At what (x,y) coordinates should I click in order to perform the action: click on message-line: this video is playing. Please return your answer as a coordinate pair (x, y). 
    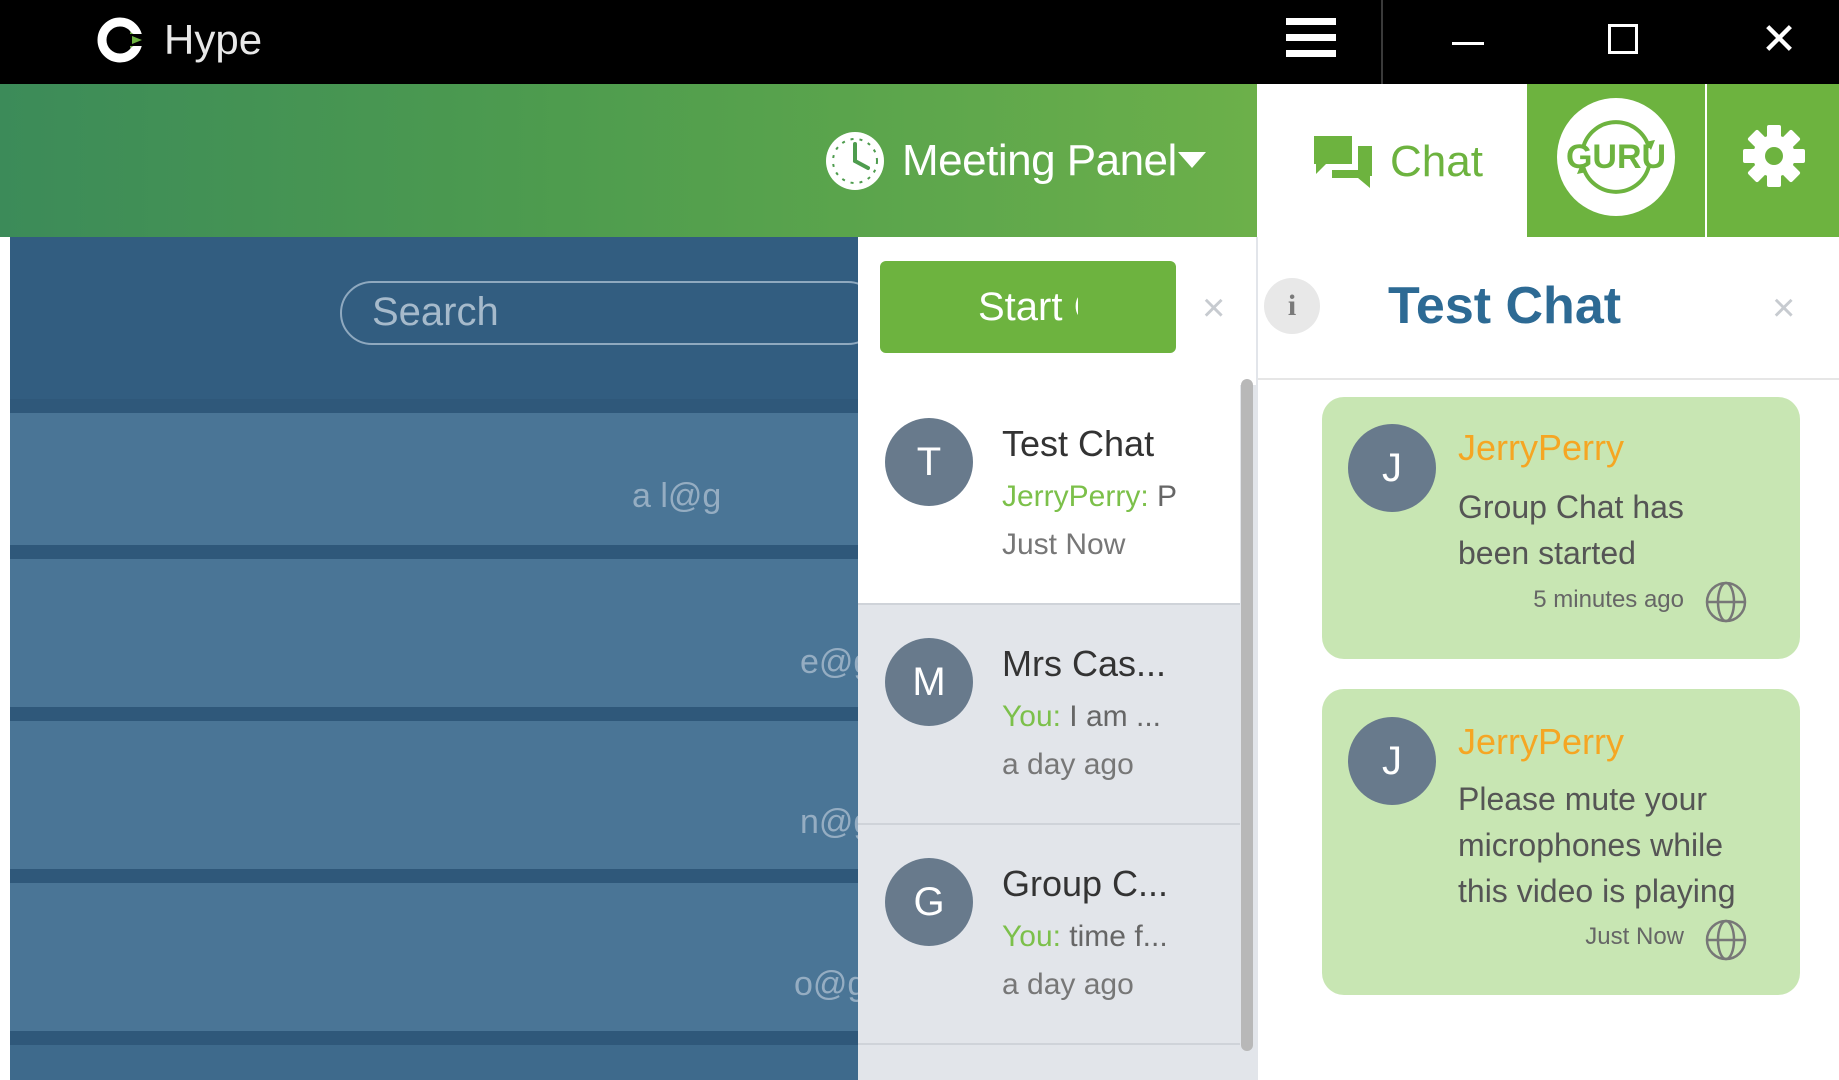
    Looking at the image, I should click on (1597, 891).